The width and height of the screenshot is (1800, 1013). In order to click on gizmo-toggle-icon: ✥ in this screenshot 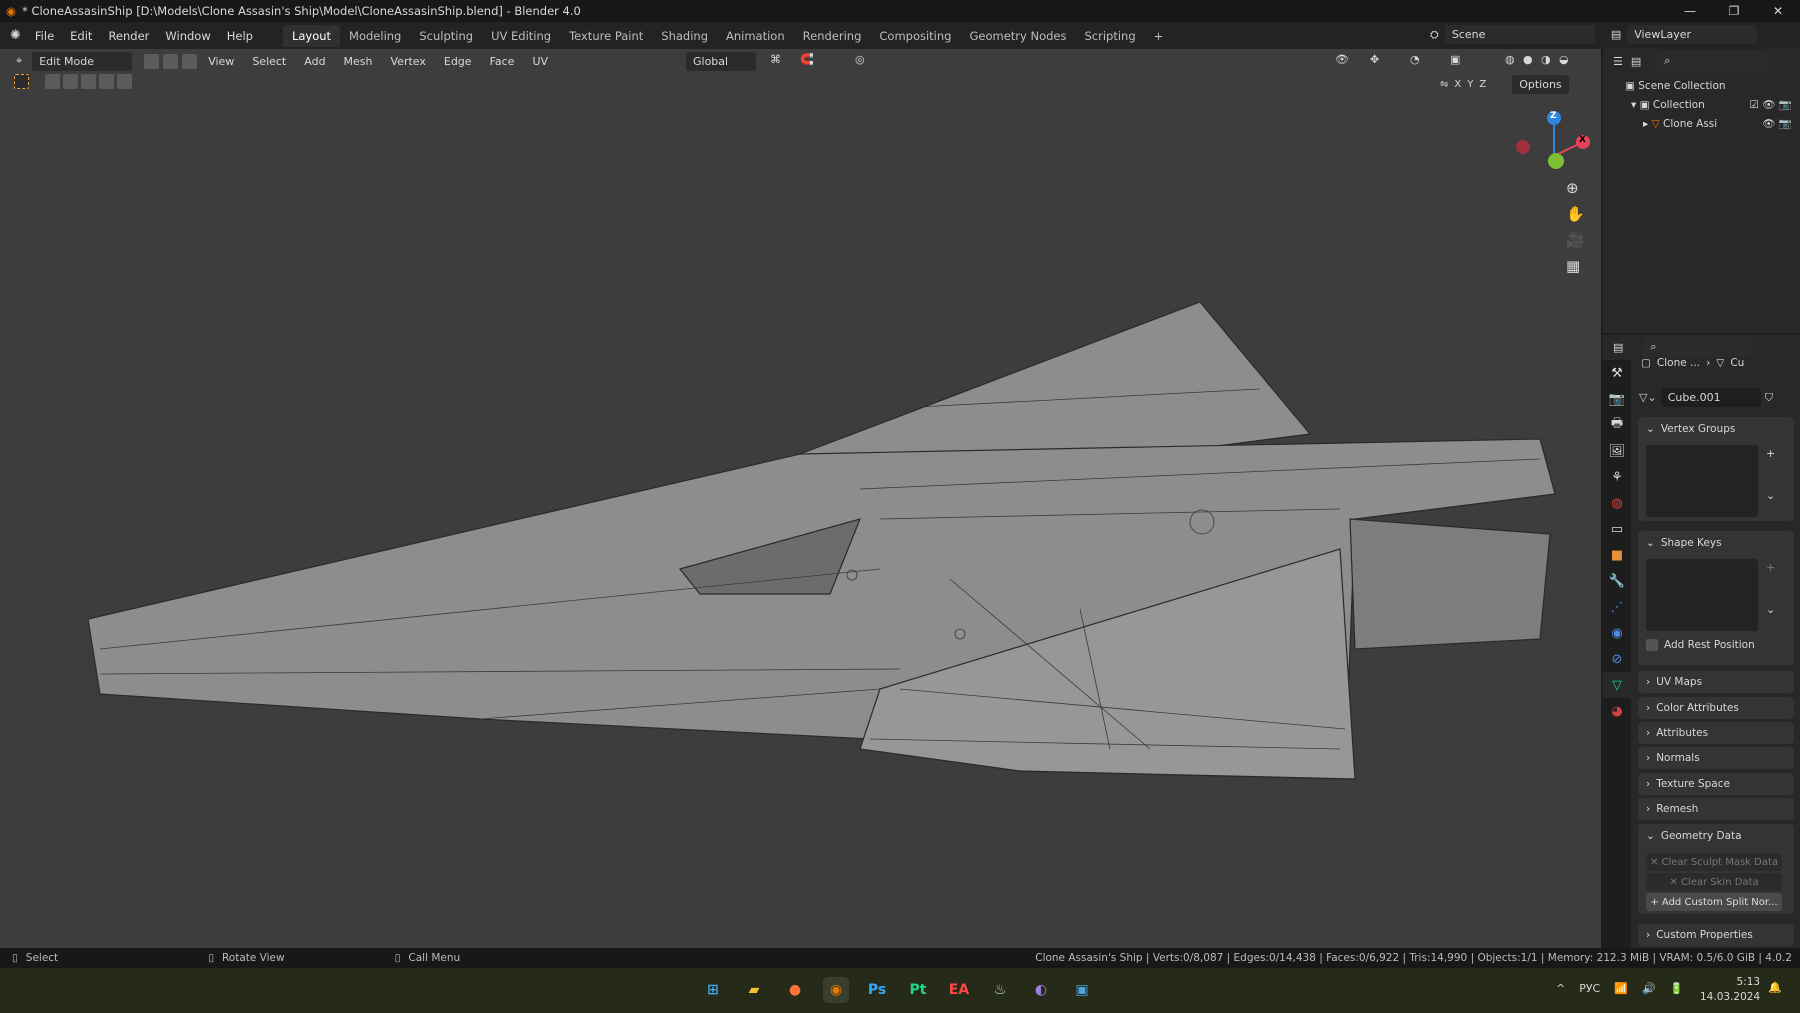, I will do `click(1374, 59)`.